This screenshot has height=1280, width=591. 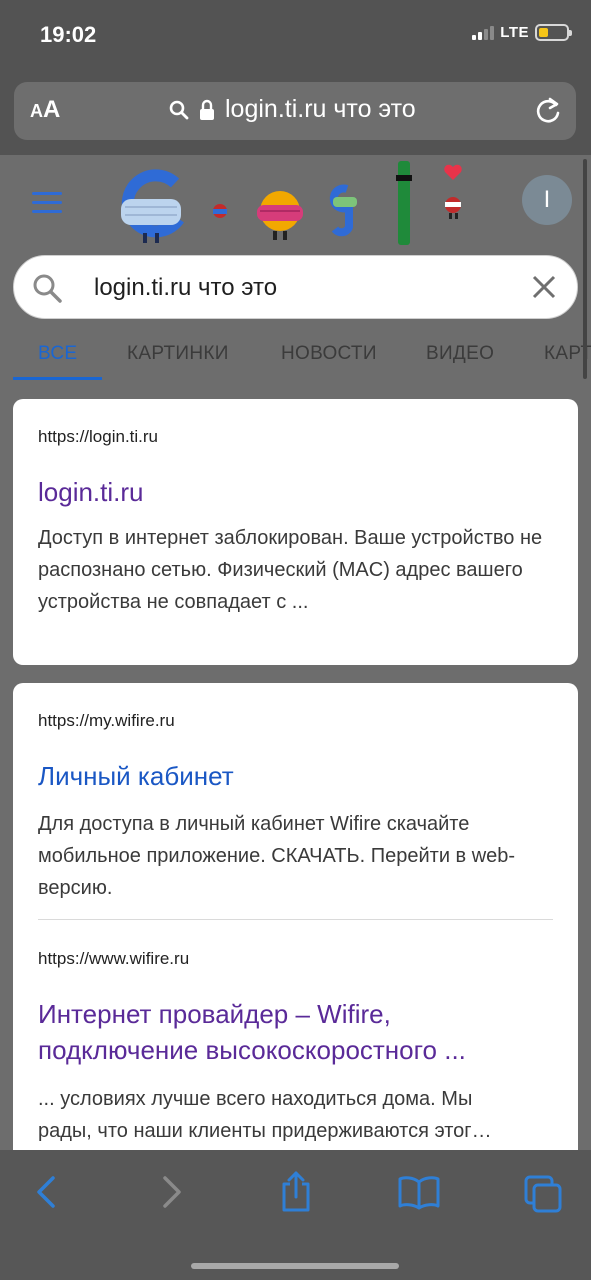 What do you see at coordinates (47, 205) in the screenshot?
I see `menu-icon` at bounding box center [47, 205].